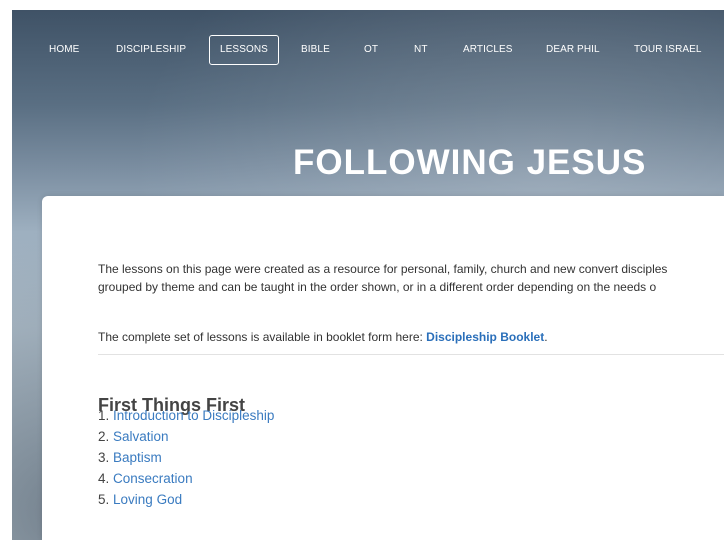  What do you see at coordinates (668, 50) in the screenshot?
I see `nav-item-tour-israel: TOUR ISRAEL` at bounding box center [668, 50].